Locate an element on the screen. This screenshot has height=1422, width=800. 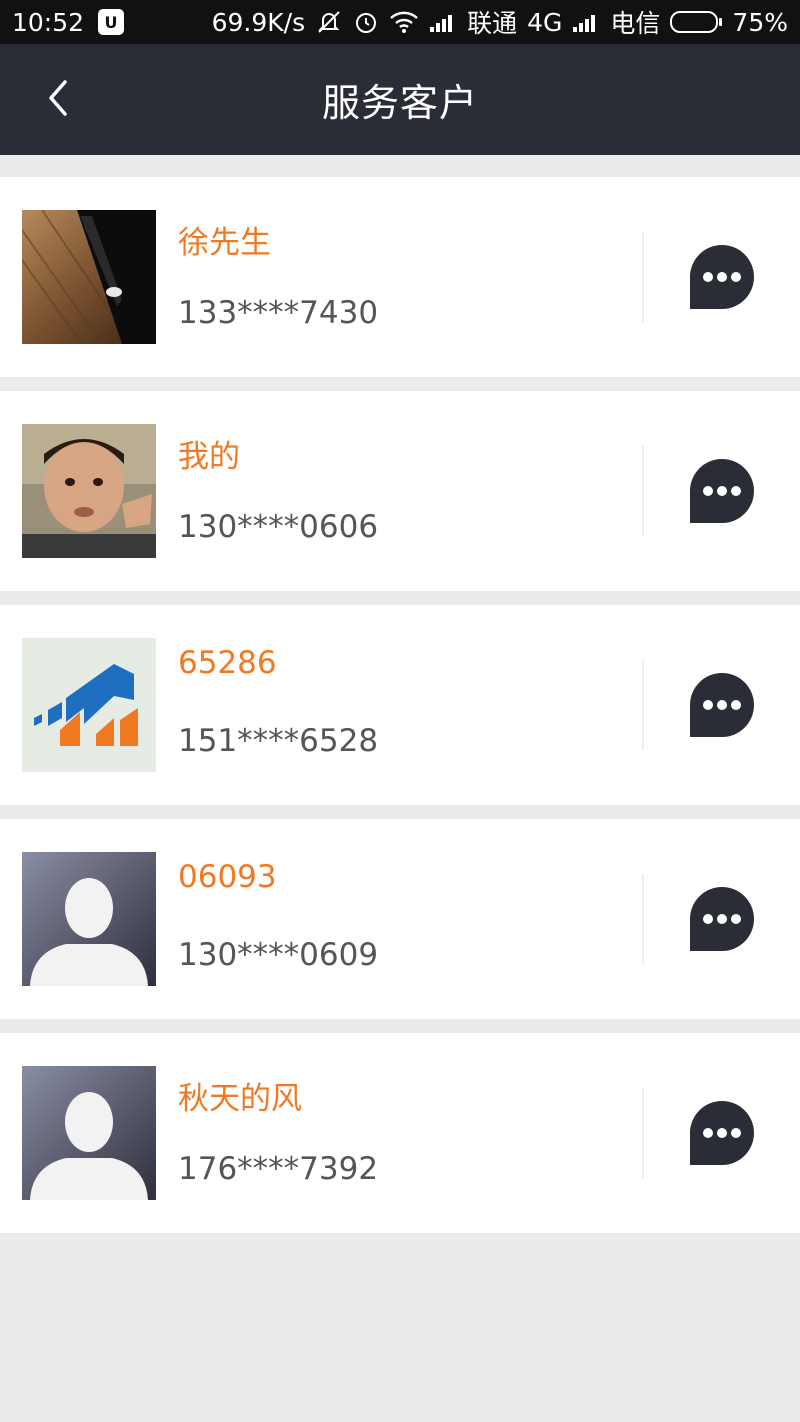
customer-phone: 176****7392 is located at coordinates (278, 1169).